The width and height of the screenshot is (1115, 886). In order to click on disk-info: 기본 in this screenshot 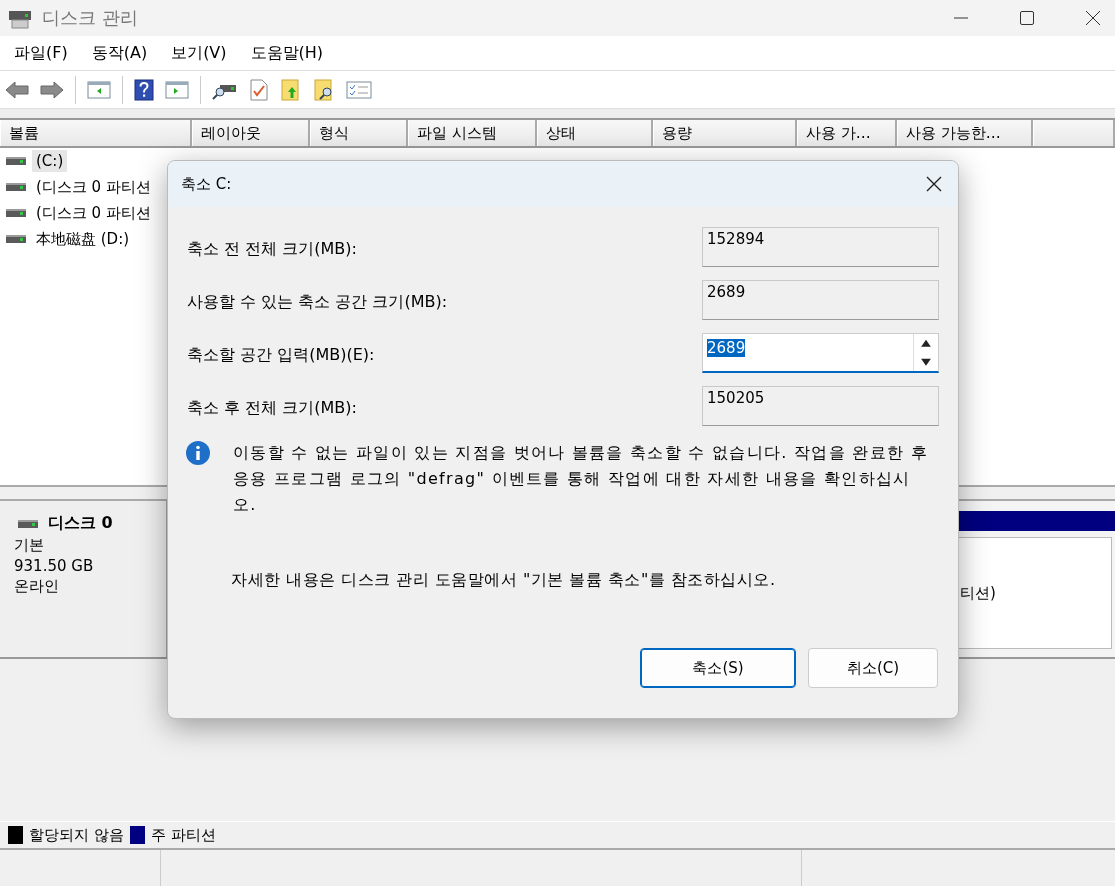, I will do `click(29, 545)`.